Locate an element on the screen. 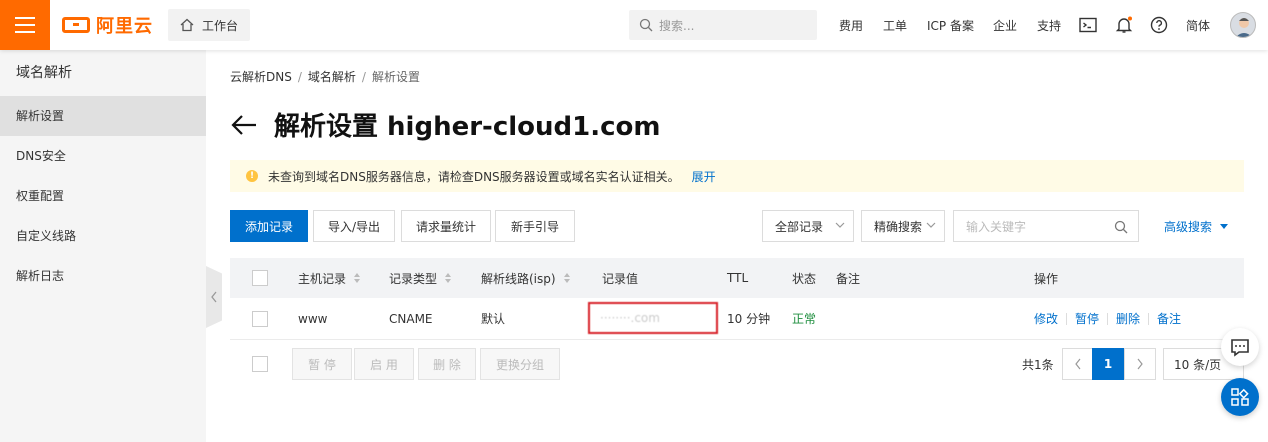 The image size is (1268, 442). terminal-icon is located at coordinates (1088, 25).